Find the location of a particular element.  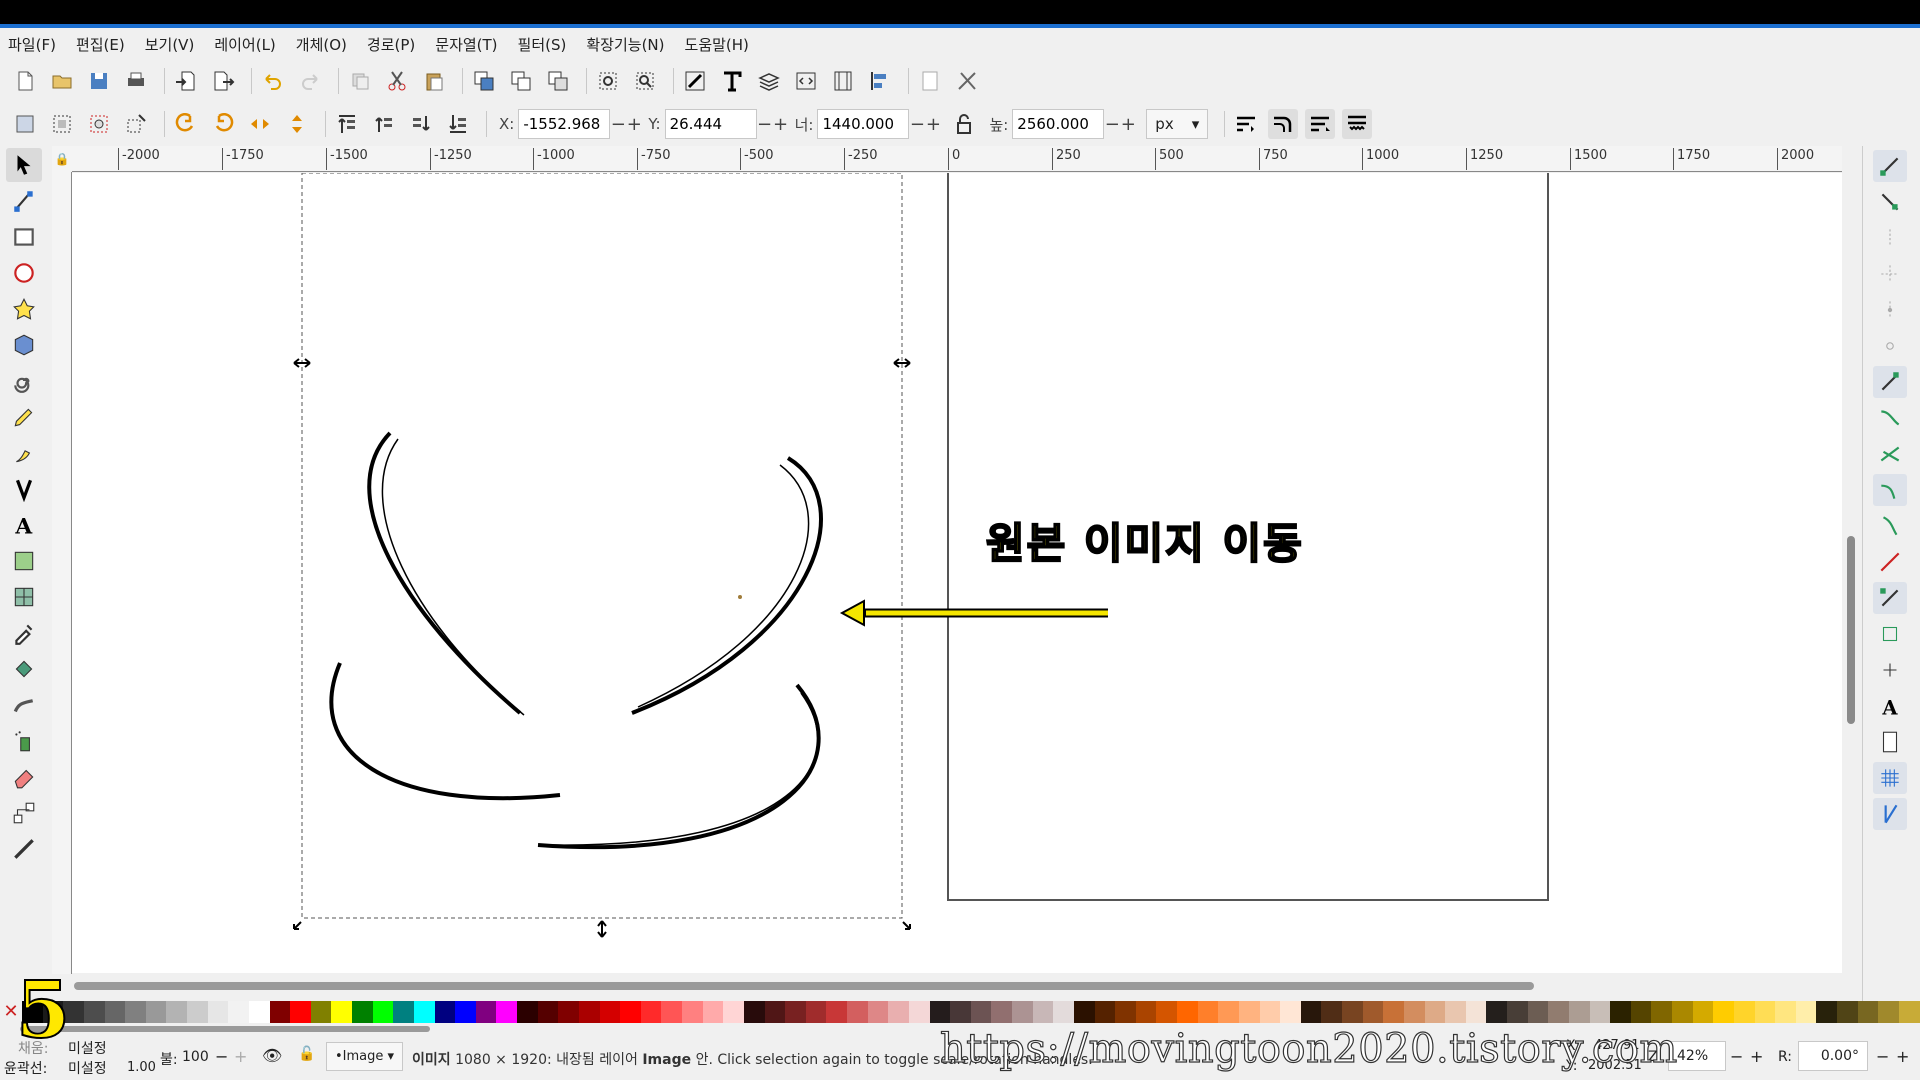

zoom-decrement: − is located at coordinates (1736, 1056).